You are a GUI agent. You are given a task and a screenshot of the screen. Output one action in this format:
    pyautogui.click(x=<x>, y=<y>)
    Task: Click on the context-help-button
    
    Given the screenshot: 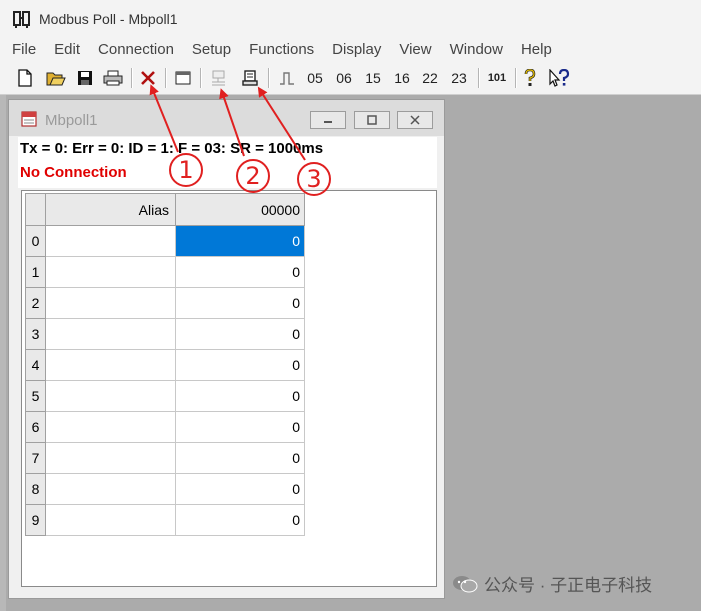 What is the action you would take?
    pyautogui.click(x=559, y=78)
    